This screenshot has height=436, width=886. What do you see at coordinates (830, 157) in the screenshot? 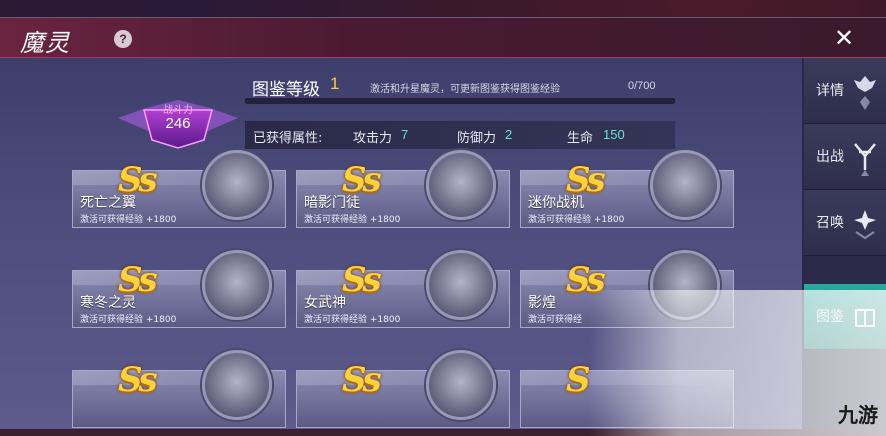
I see `tab-label: 出战` at bounding box center [830, 157].